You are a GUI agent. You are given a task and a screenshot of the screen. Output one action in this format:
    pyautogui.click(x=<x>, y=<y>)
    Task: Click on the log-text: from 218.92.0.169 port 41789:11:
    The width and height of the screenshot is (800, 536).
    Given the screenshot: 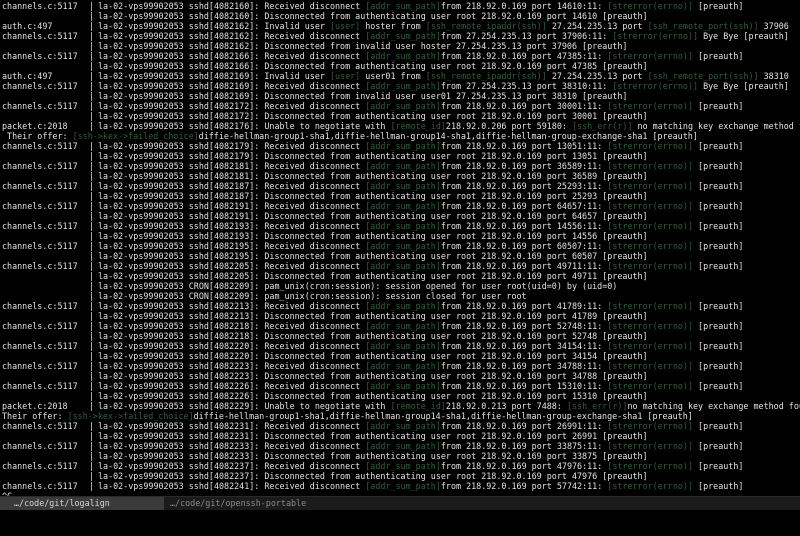 What is the action you would take?
    pyautogui.click(x=524, y=306)
    